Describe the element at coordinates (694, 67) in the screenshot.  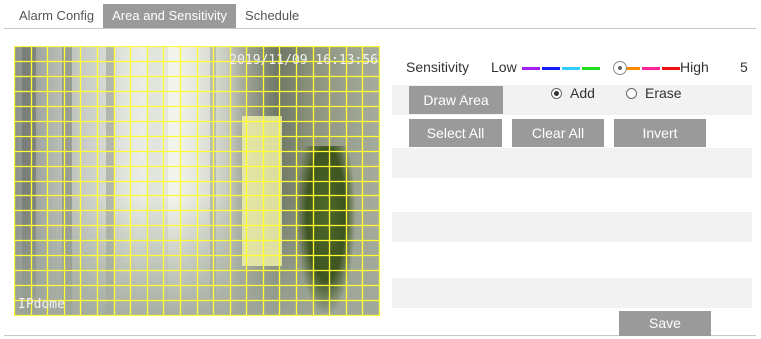
I see `sensitivity-high-label: High` at that location.